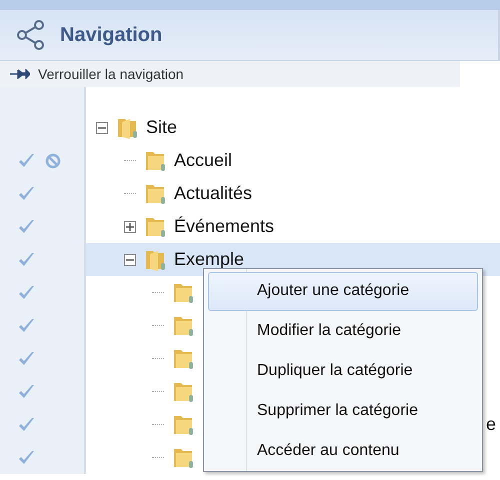 The height and width of the screenshot is (480, 500). What do you see at coordinates (343, 331) in the screenshot?
I see `menu-item: Modifier la catégorie` at bounding box center [343, 331].